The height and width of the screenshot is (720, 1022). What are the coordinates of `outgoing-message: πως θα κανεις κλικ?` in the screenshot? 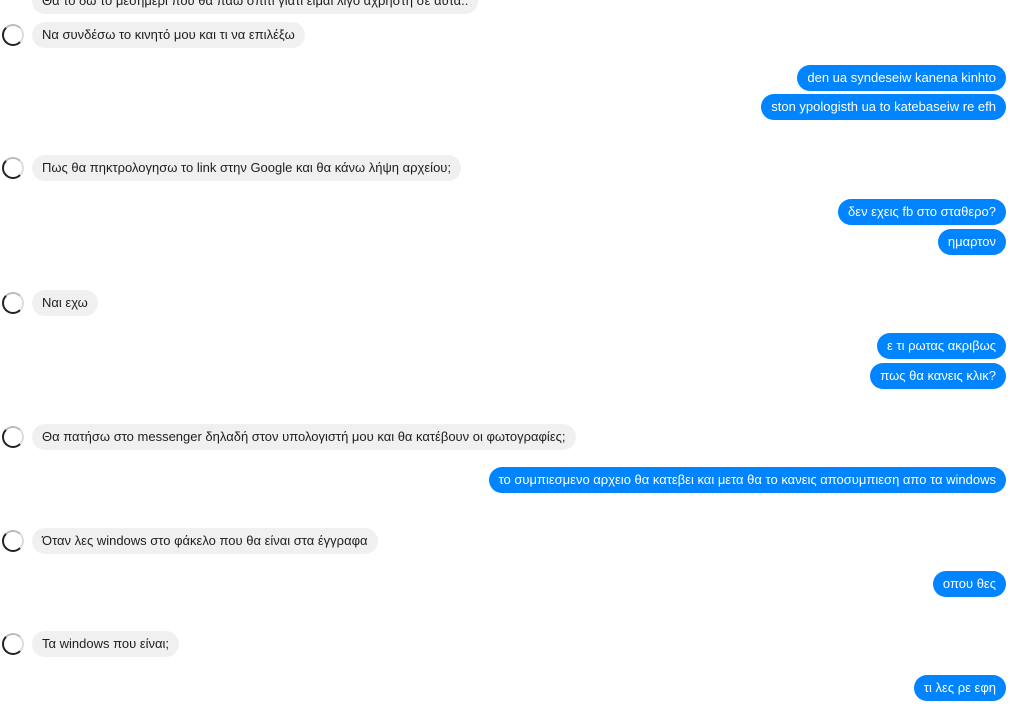 It's located at (938, 376).